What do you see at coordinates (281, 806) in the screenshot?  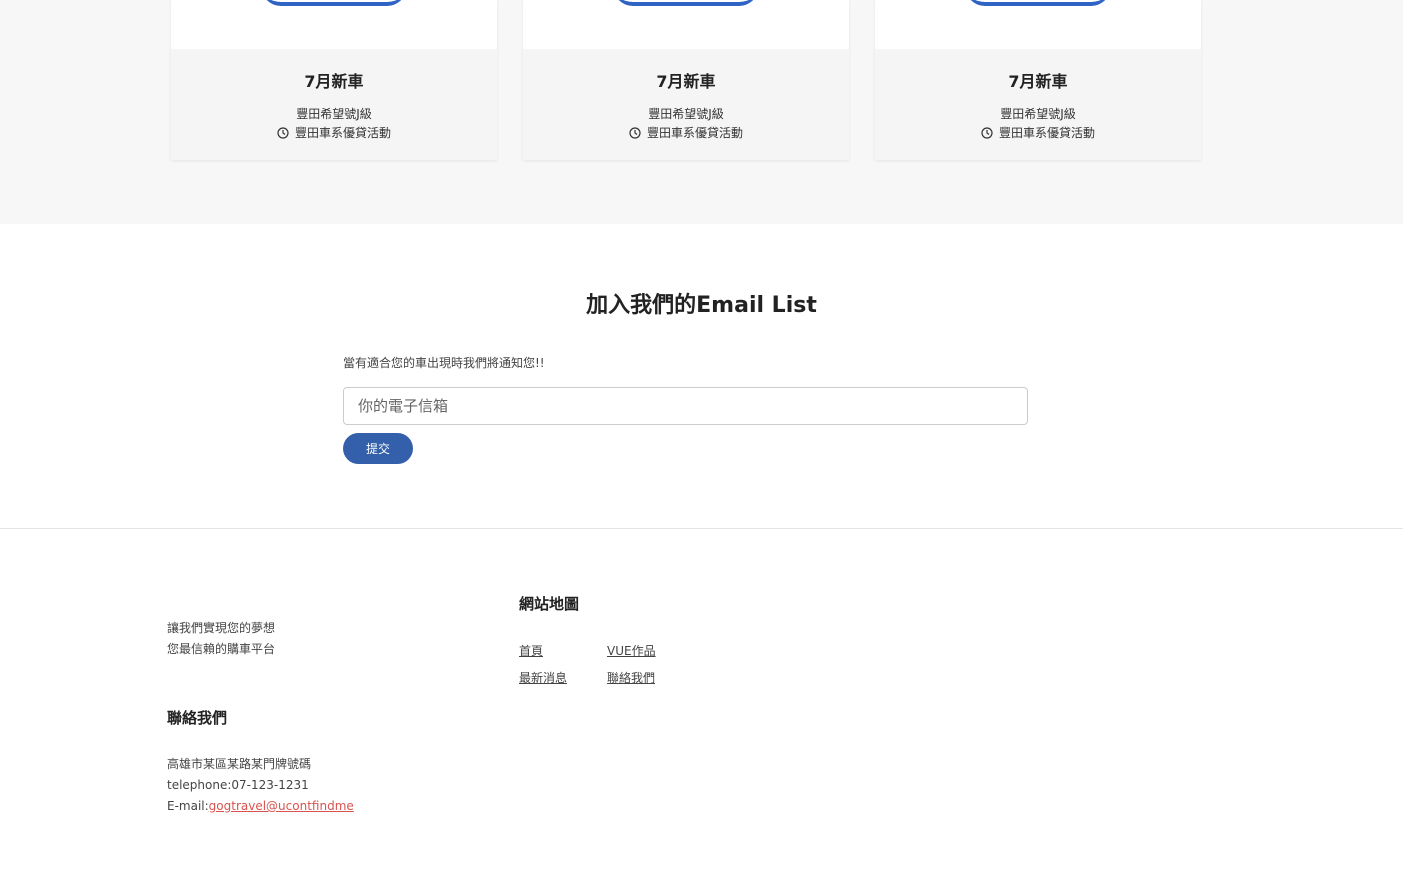 I see `email-link: gogtravel@ucontfindme` at bounding box center [281, 806].